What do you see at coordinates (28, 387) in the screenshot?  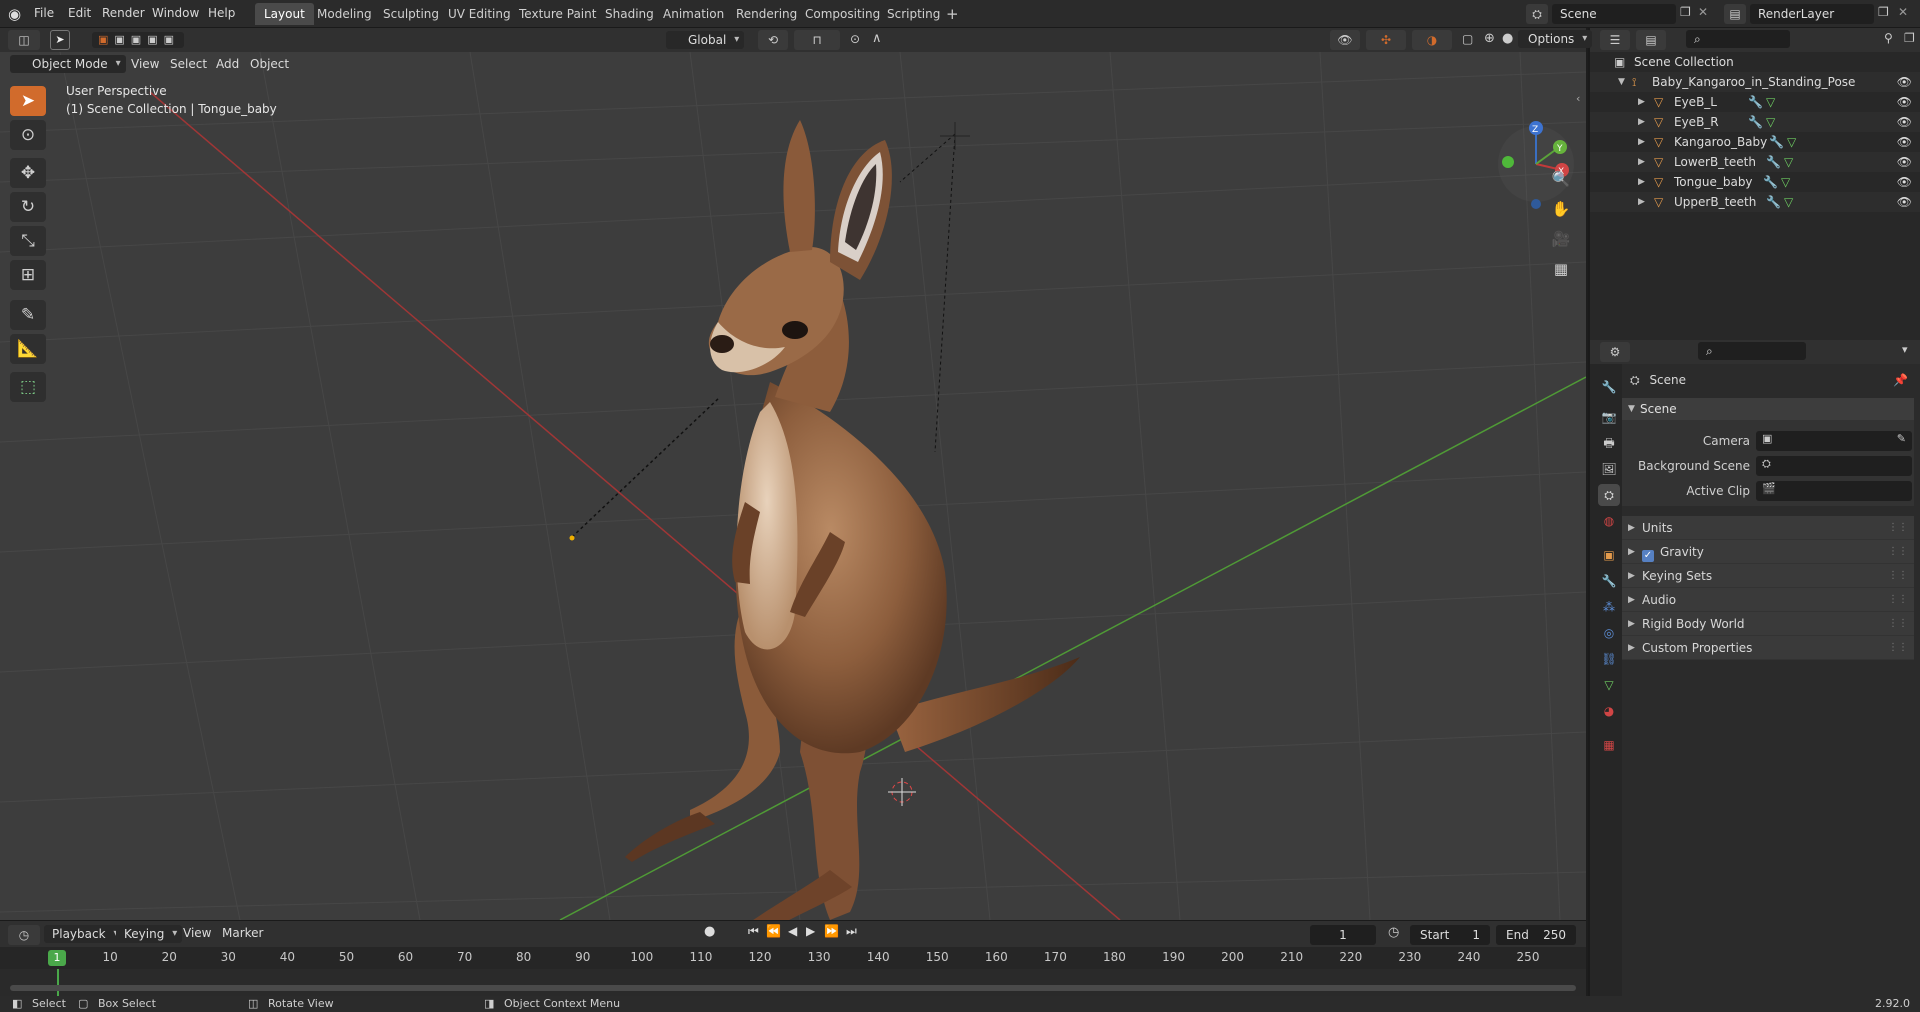 I see `tool-add-cube: ⬚` at bounding box center [28, 387].